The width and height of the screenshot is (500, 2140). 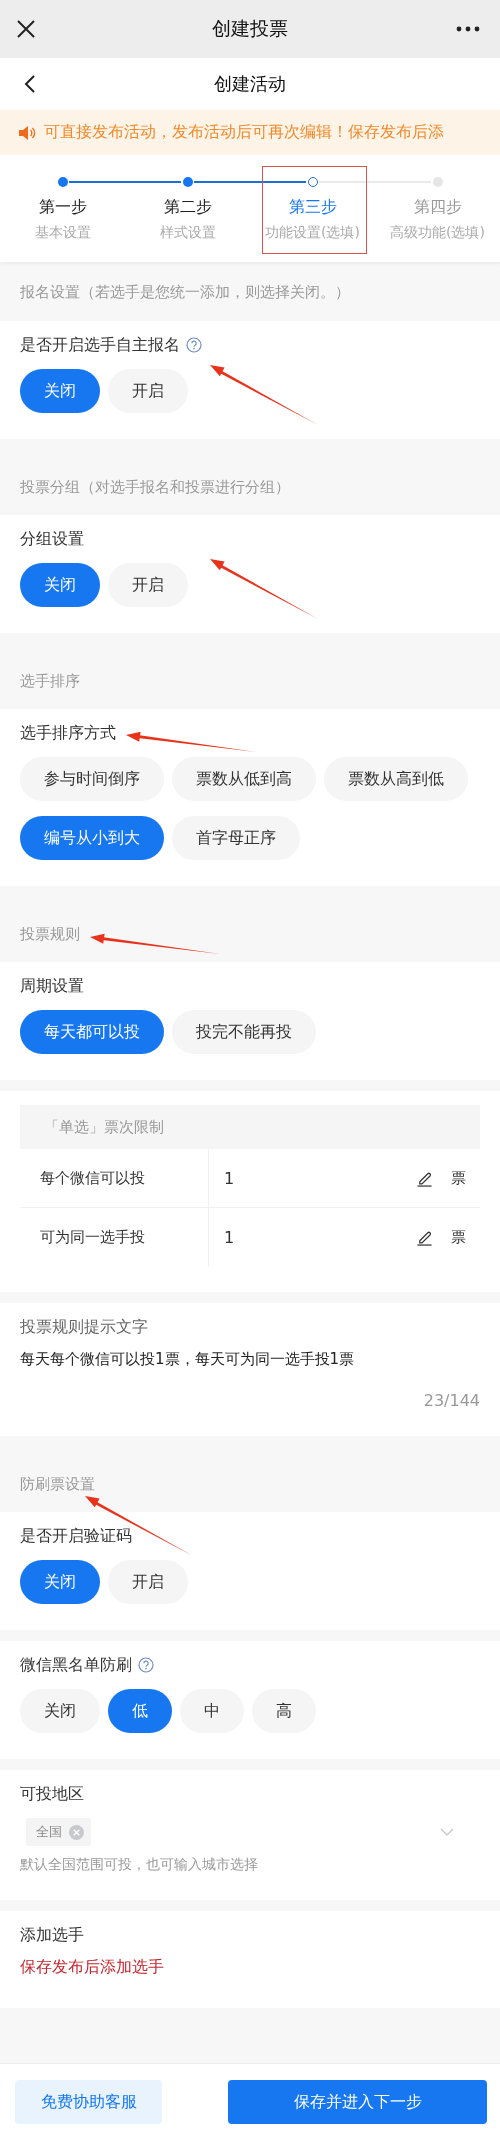 I want to click on close-icon, so click(x=26, y=29).